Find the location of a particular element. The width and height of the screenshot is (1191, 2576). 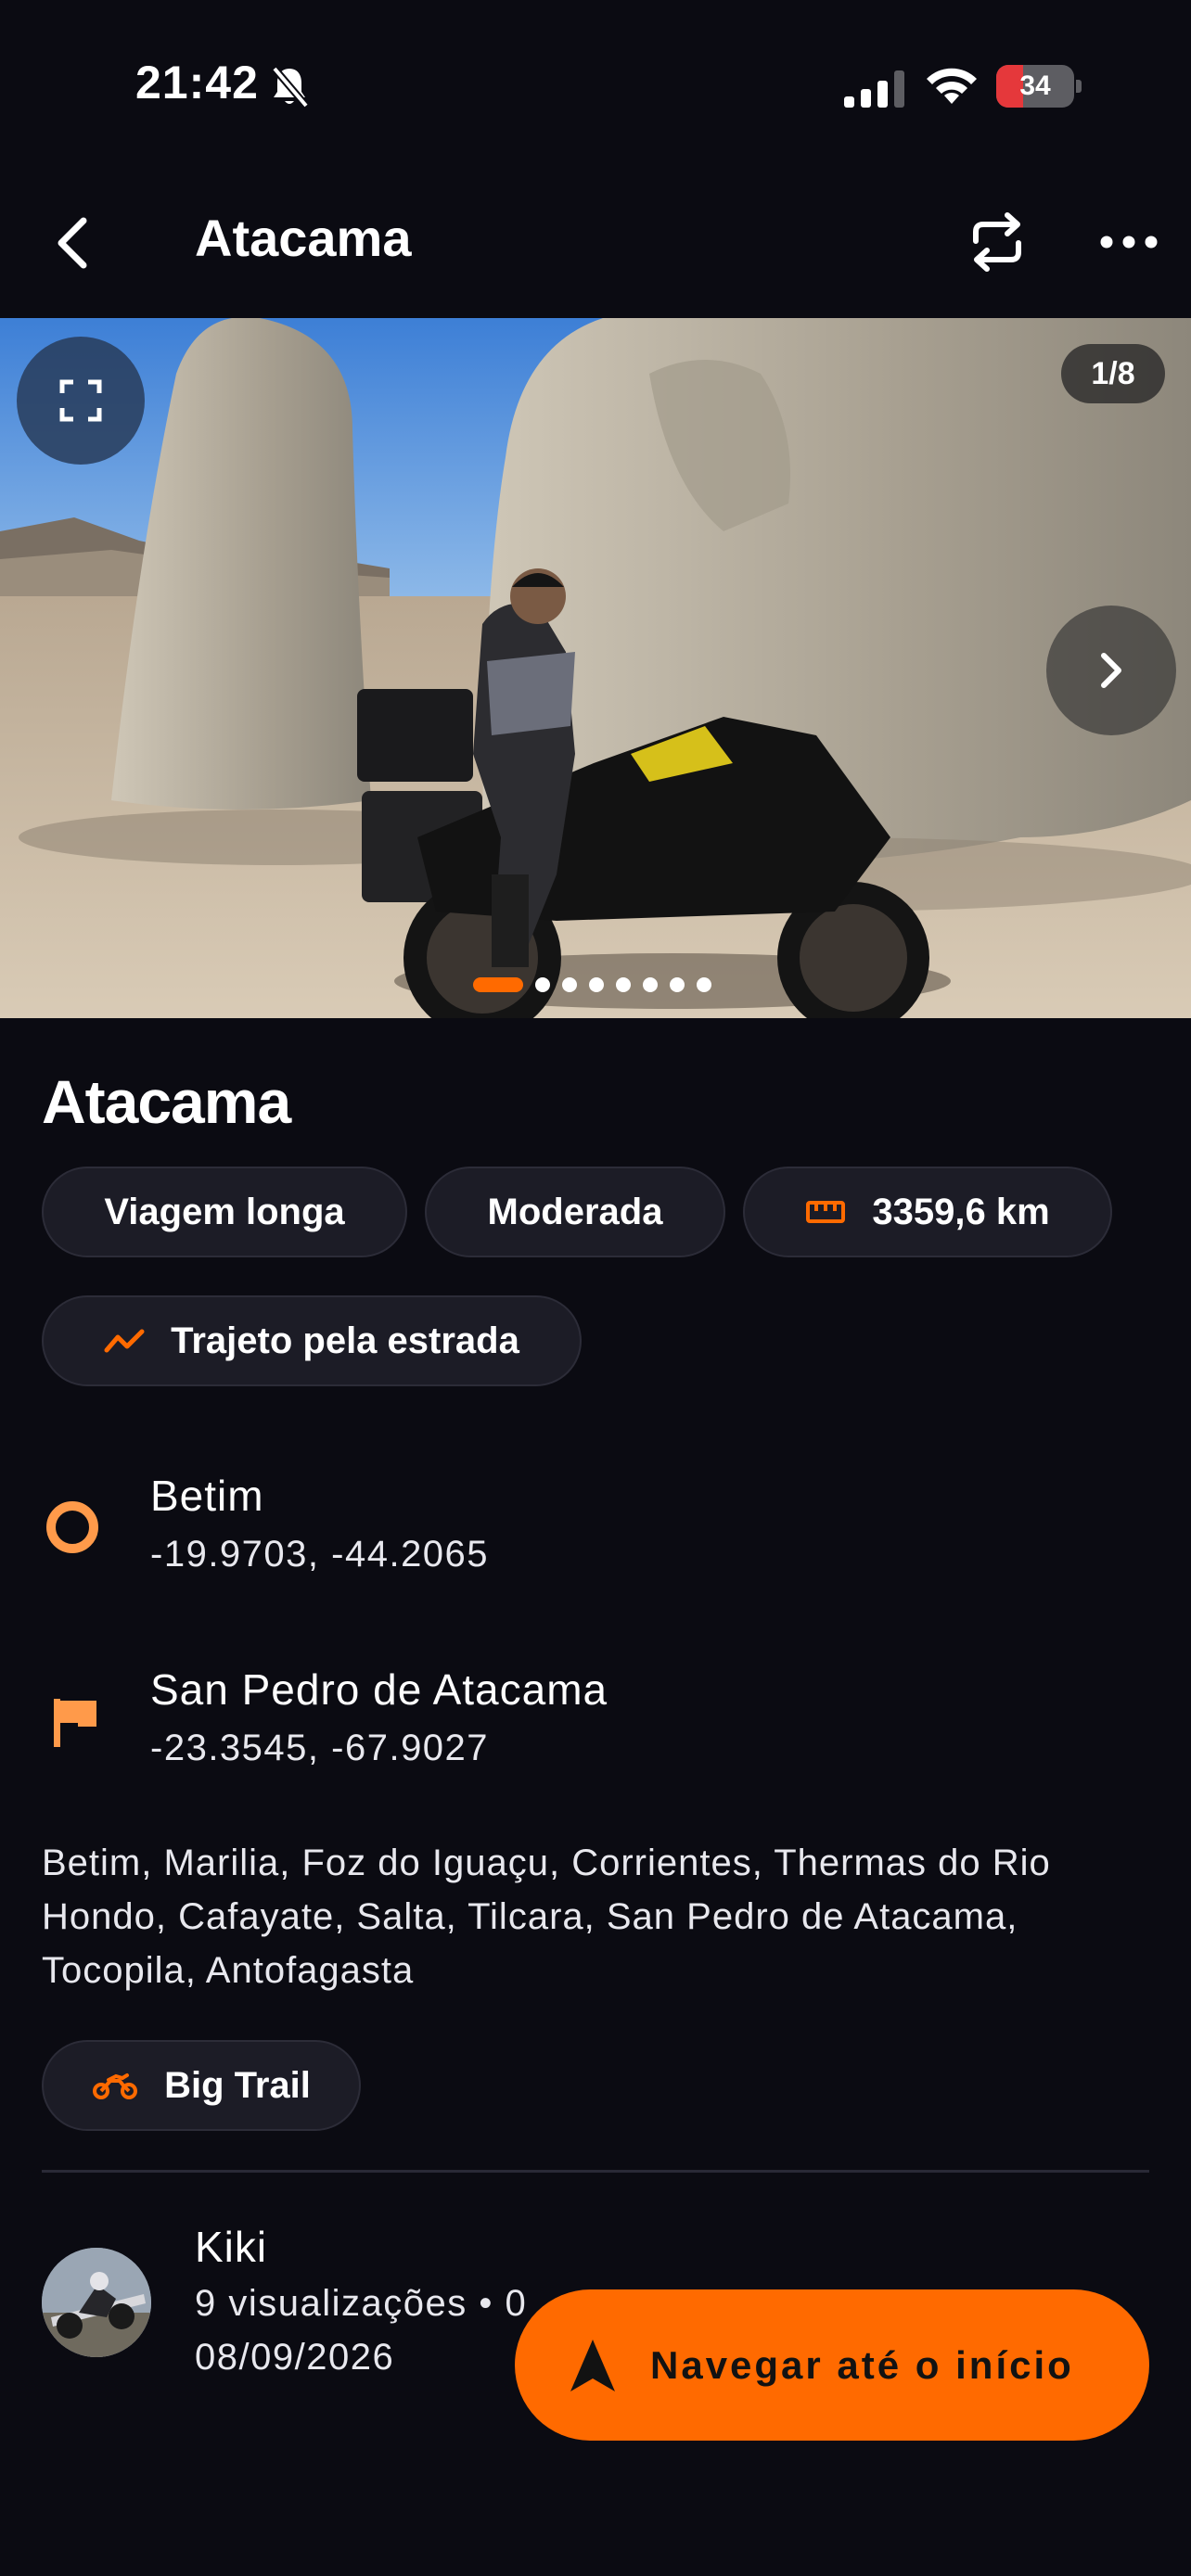

end-location-coords: -23.3545, -67.9027 is located at coordinates (320, 1748).